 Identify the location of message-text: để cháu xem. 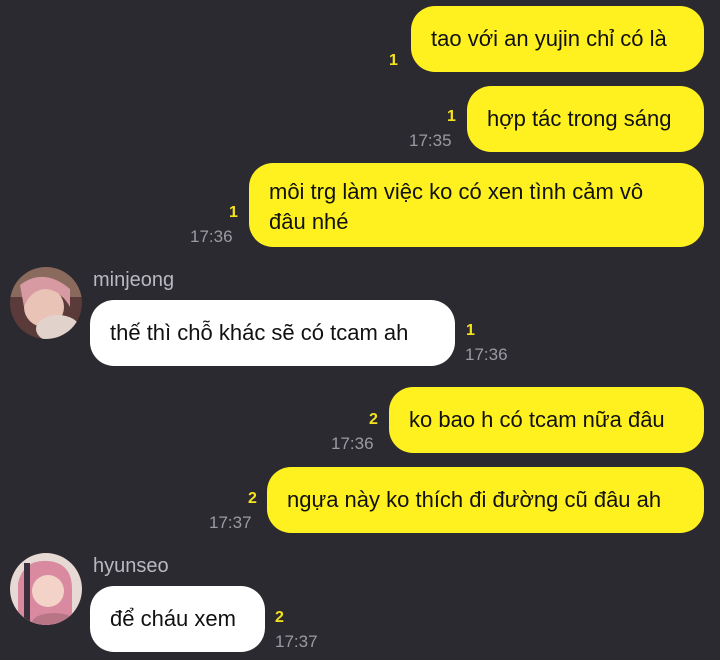
(173, 618).